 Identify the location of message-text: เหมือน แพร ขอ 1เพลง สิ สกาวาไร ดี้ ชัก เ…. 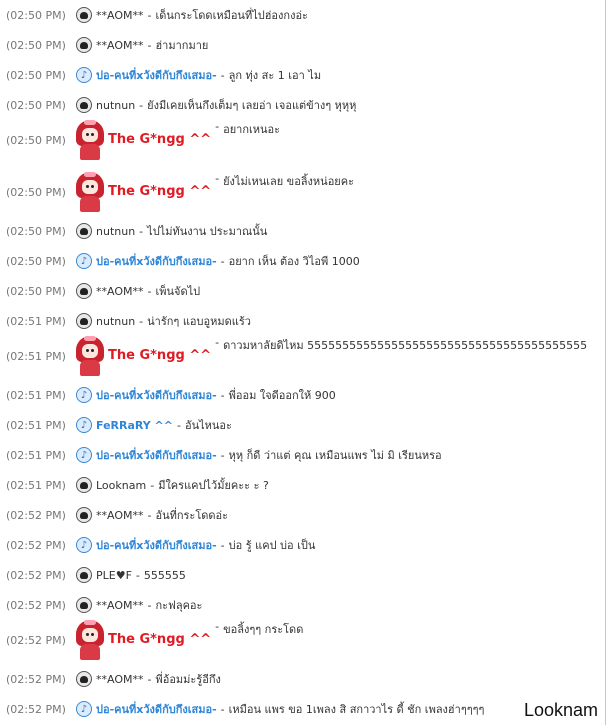
(356, 709).